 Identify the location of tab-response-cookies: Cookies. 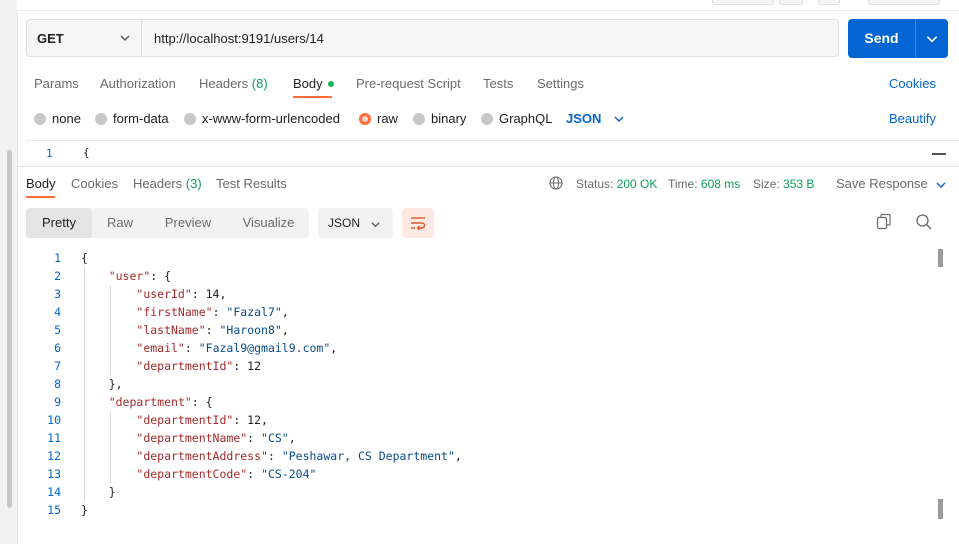
(94, 183).